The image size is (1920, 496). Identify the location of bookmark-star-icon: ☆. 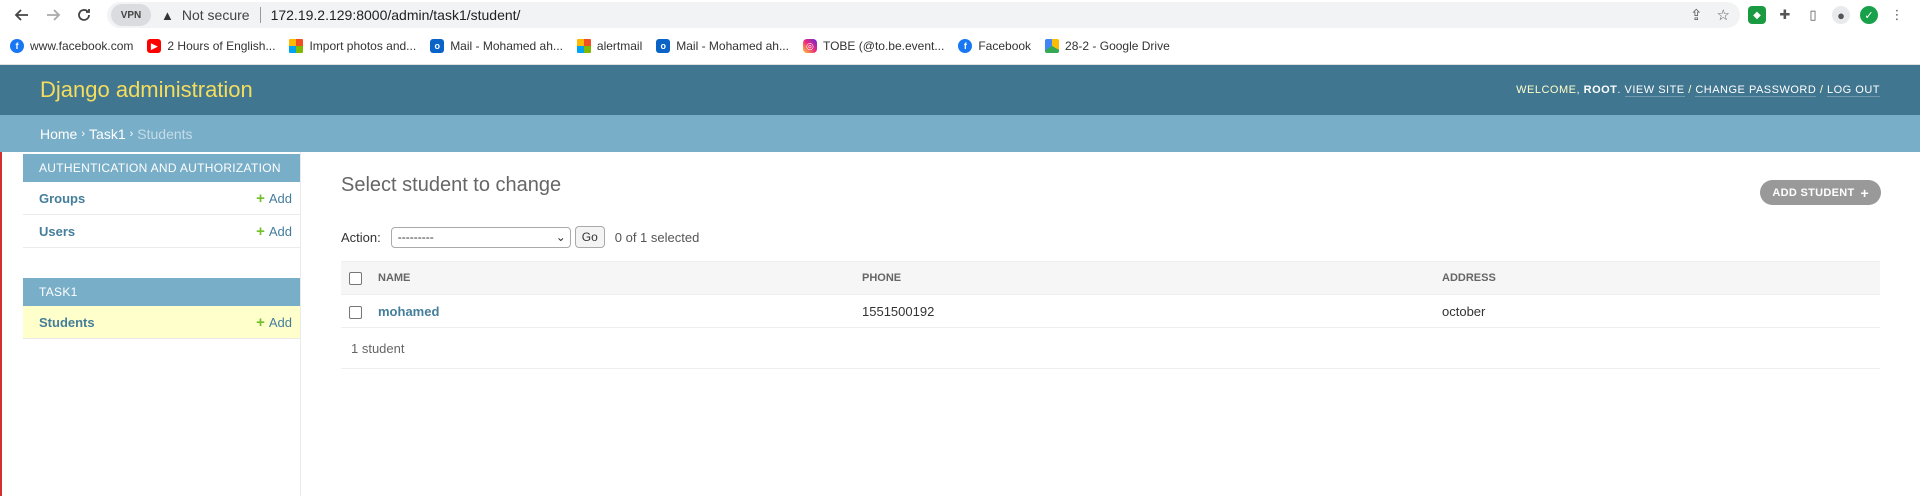
(1723, 15).